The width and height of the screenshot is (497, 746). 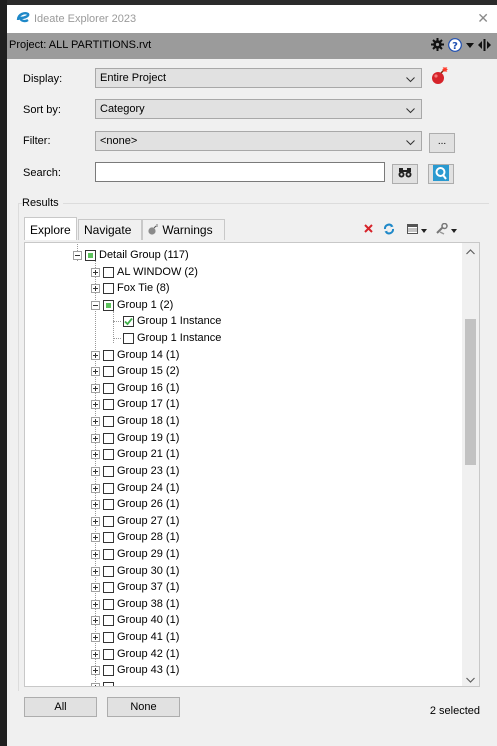 What do you see at coordinates (135, 404) in the screenshot?
I see `tree-row: Group 17 (1)` at bounding box center [135, 404].